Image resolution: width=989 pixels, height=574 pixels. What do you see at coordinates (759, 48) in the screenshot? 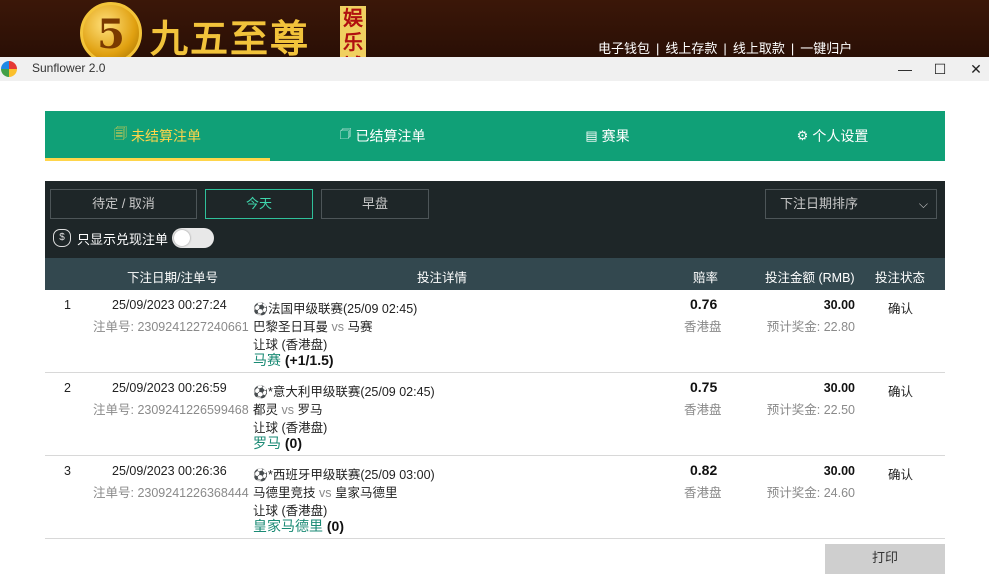
I see `link-online-withdraw: 线上取款` at bounding box center [759, 48].